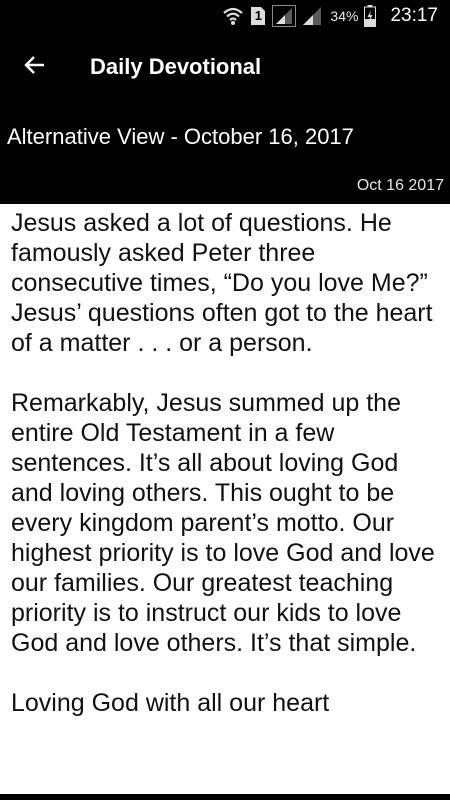  I want to click on status-clock: 23:17, so click(414, 15).